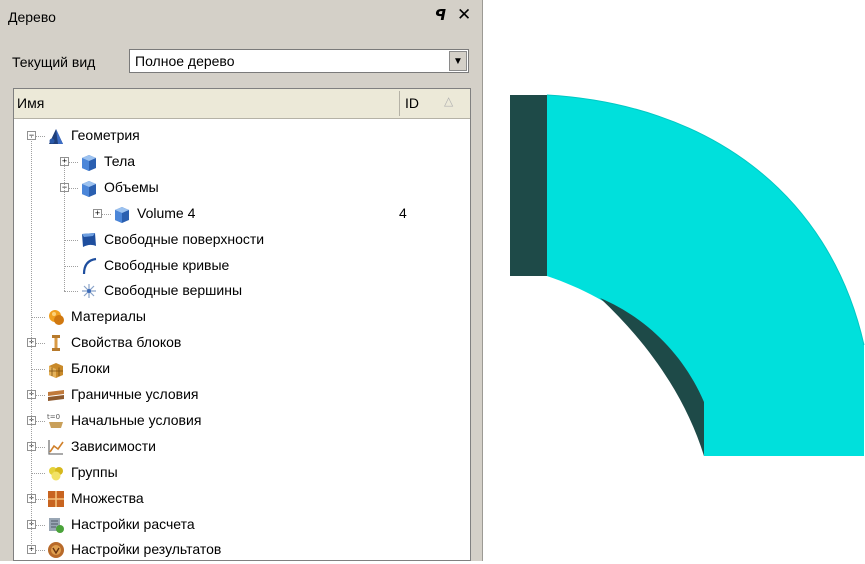 This screenshot has height=564, width=865. What do you see at coordinates (94, 471) in the screenshot?
I see `tree-row-label: Группы` at bounding box center [94, 471].